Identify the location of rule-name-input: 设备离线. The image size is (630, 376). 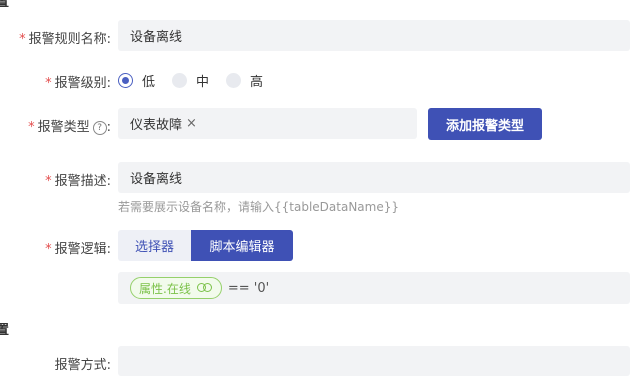
(374, 35).